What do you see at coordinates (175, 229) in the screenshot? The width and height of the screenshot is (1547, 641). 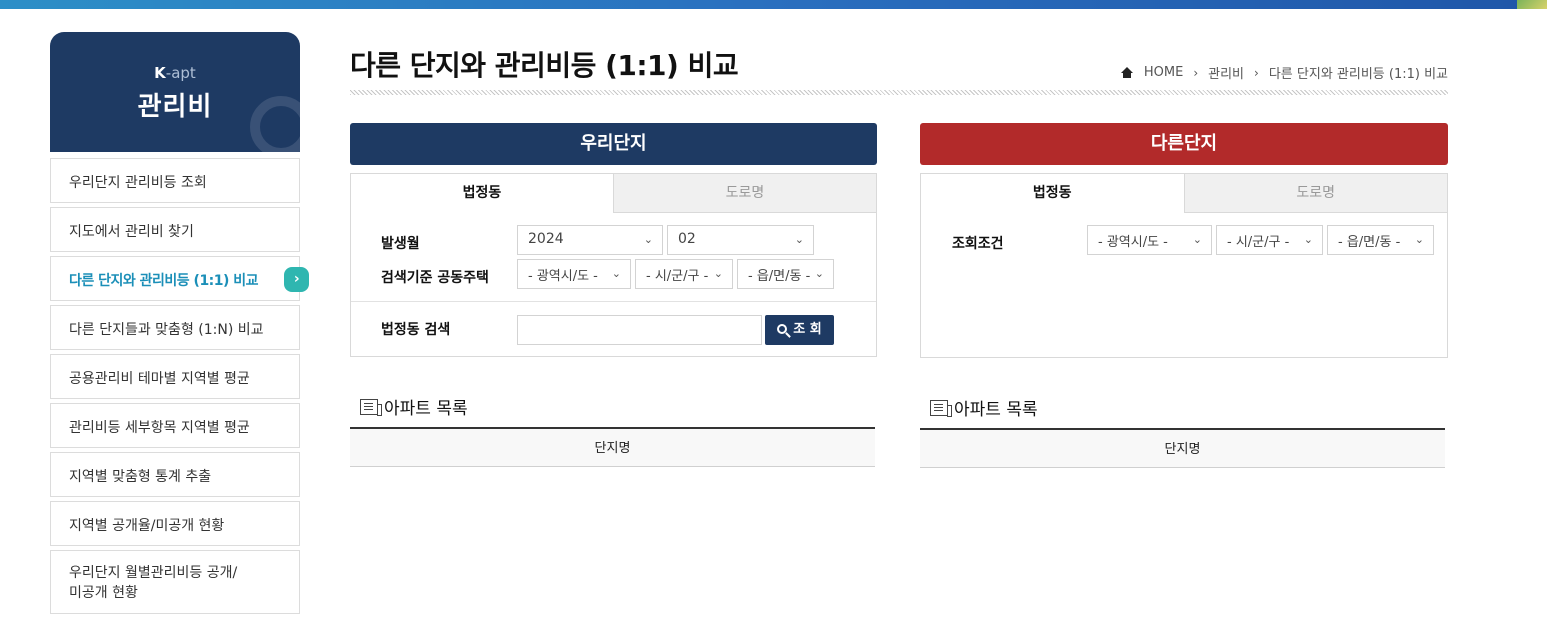 I see `sidebar-item-map-search: 지도에서 관리비 찾기` at bounding box center [175, 229].